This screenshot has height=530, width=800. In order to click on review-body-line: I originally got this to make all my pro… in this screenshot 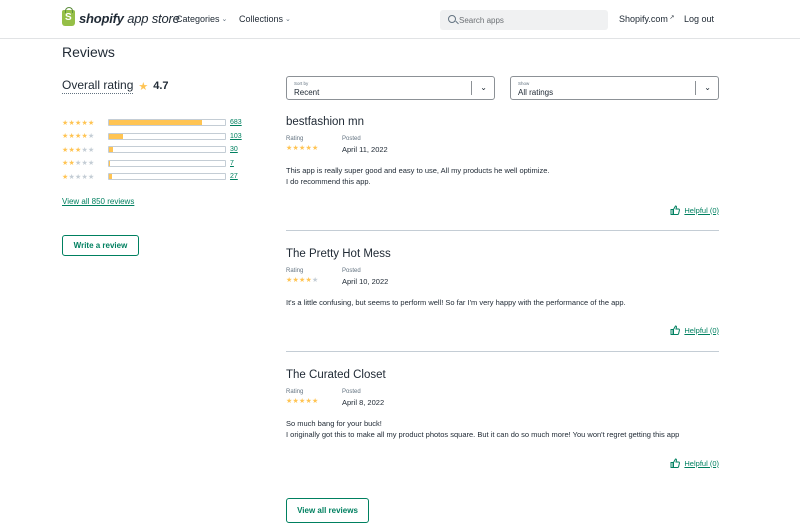, I will do `click(483, 434)`.